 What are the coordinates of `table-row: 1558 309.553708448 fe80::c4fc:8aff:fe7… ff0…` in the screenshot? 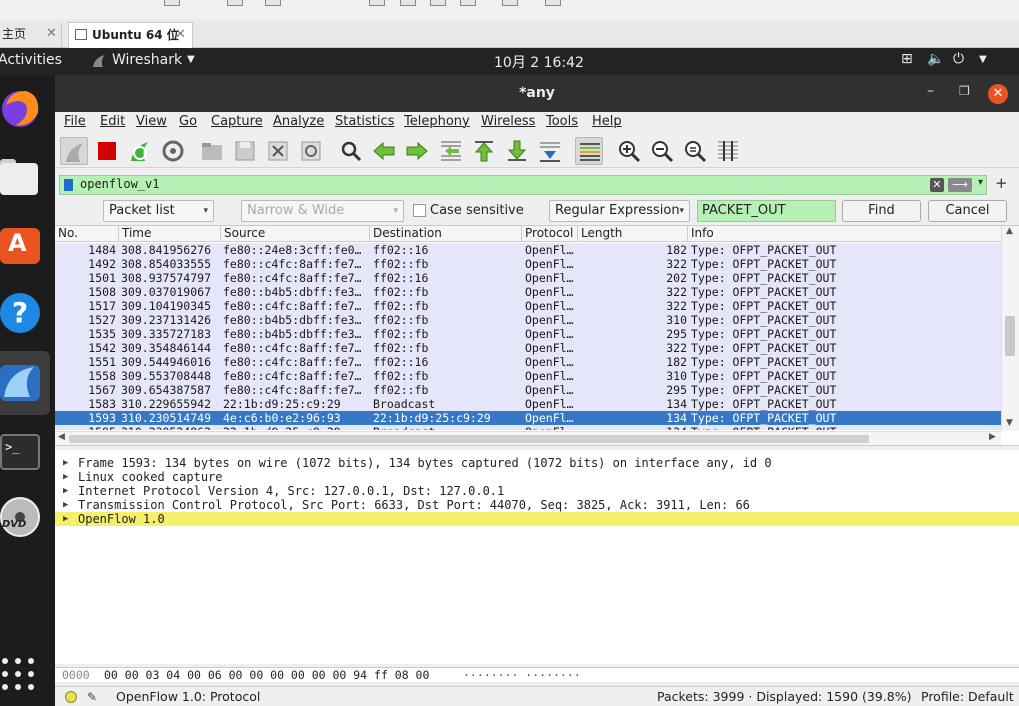 It's located at (528, 376).